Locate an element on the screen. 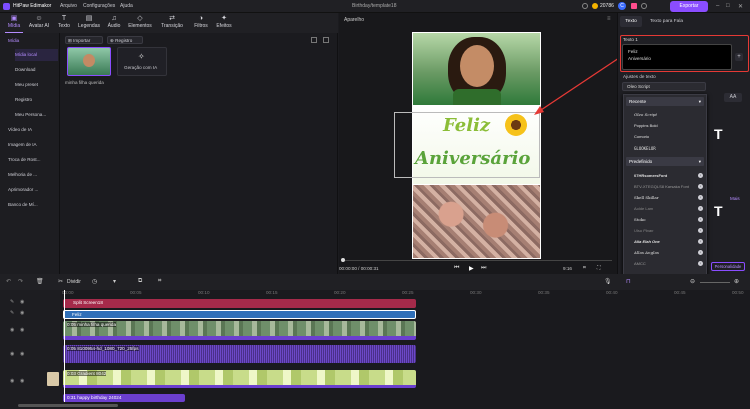 The height and width of the screenshot is (409, 750). help-icon is located at coordinates (644, 6).